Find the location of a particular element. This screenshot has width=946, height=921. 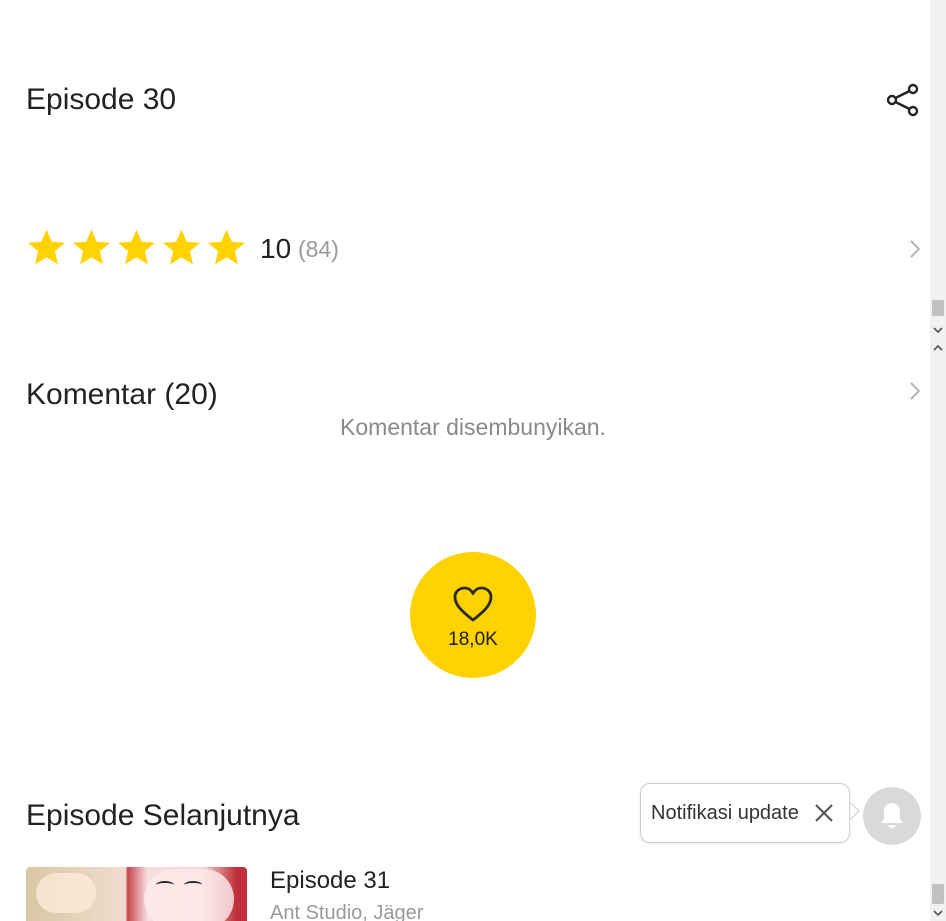

chevron-up-icon is located at coordinates (938, 348).